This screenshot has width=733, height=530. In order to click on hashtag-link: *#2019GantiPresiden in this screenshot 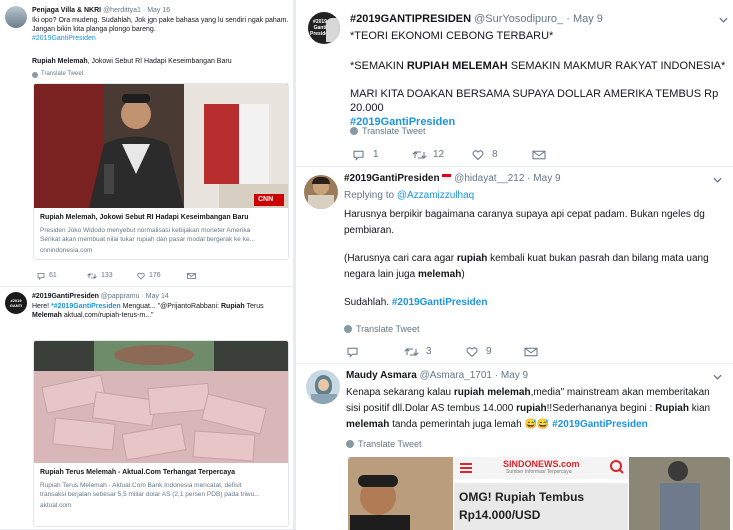, I will do `click(86, 306)`.